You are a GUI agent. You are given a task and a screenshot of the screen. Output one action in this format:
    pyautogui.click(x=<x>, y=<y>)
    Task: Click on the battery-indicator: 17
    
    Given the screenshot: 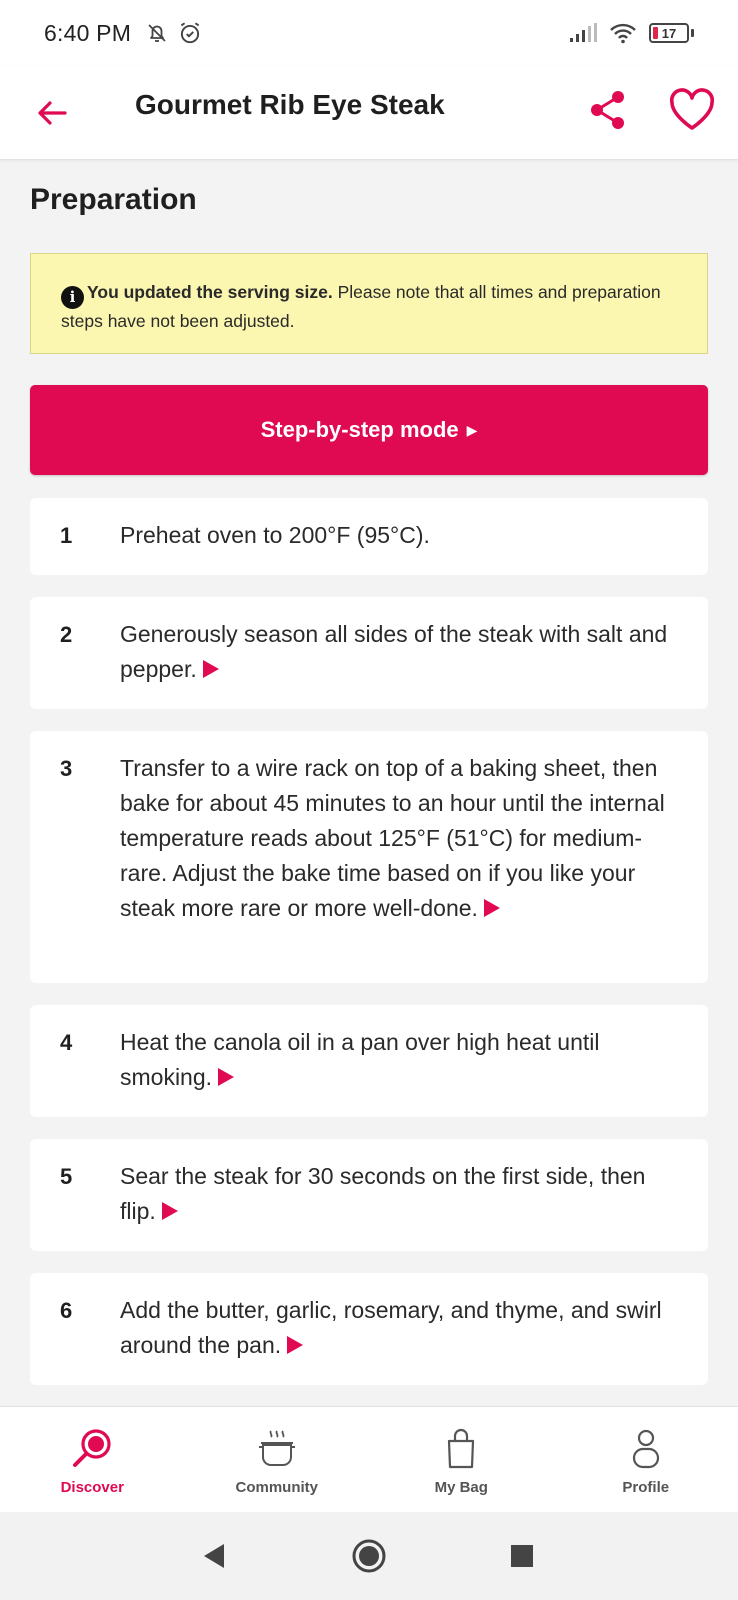 What is the action you would take?
    pyautogui.click(x=671, y=33)
    